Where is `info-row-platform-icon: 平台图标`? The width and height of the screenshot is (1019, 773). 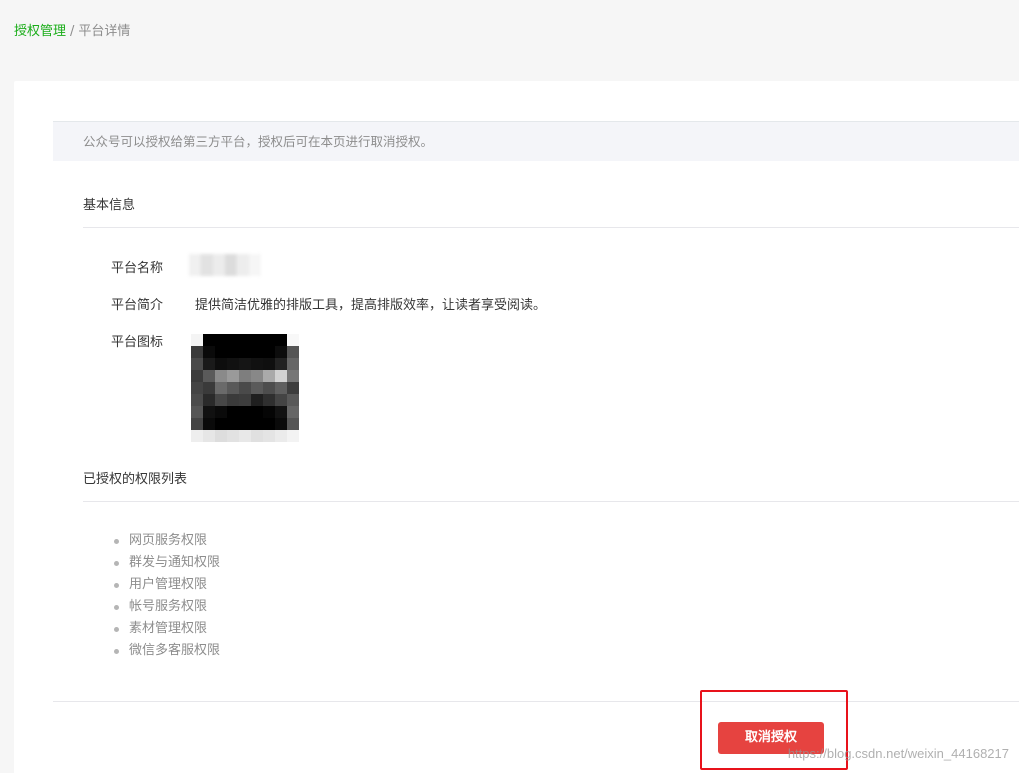 info-row-platform-icon: 平台图标 is located at coordinates (153, 340).